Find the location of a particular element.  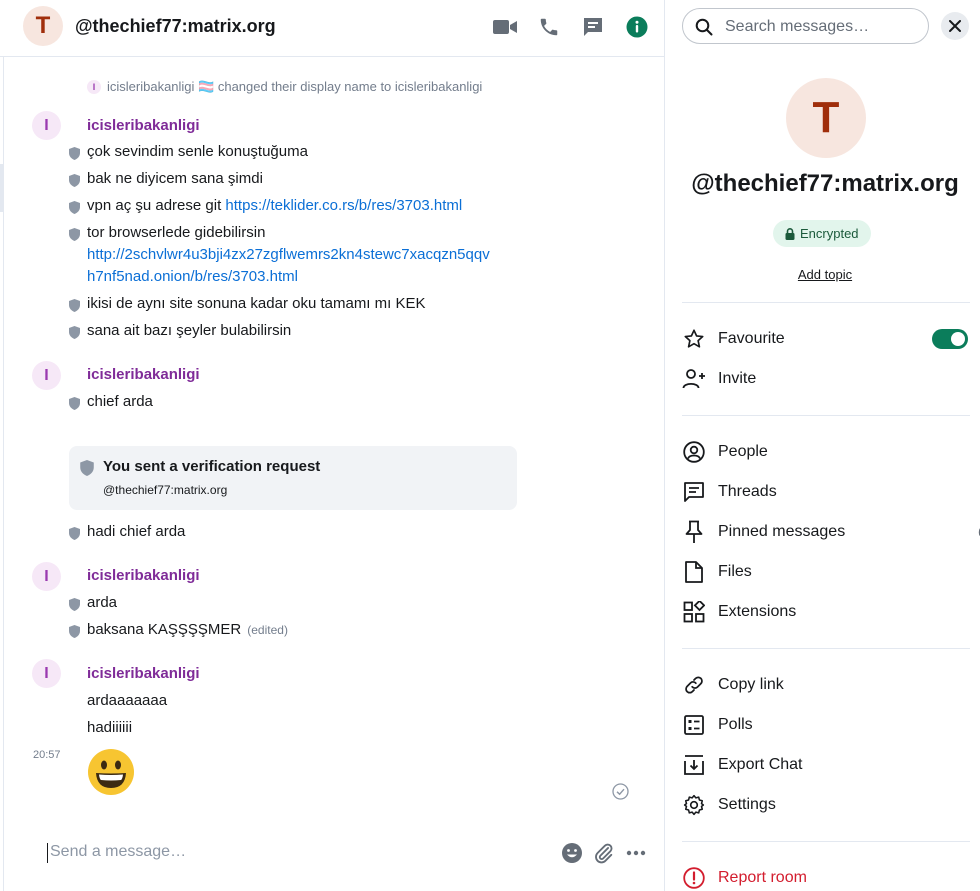

message-text: chief arda is located at coordinates (120, 401).